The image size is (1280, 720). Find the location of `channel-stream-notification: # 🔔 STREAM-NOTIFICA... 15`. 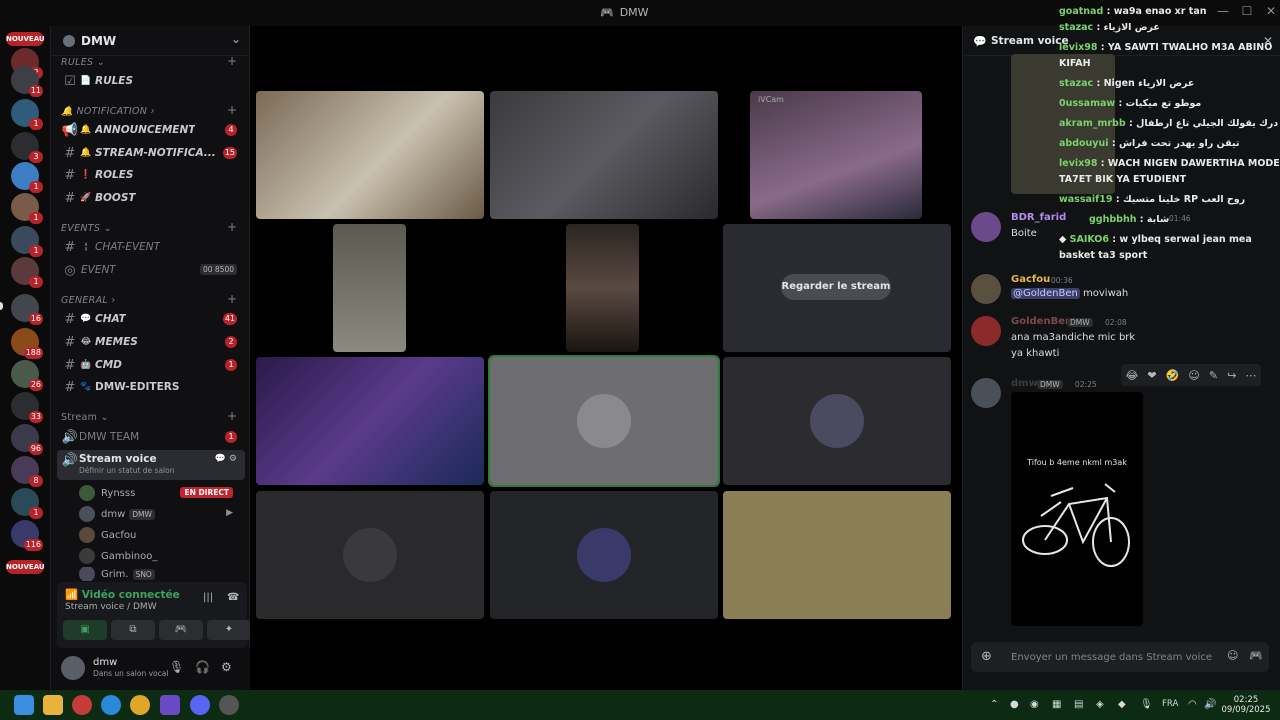

channel-stream-notification: # 🔔 STREAM-NOTIFICA... 15 is located at coordinates (151, 153).